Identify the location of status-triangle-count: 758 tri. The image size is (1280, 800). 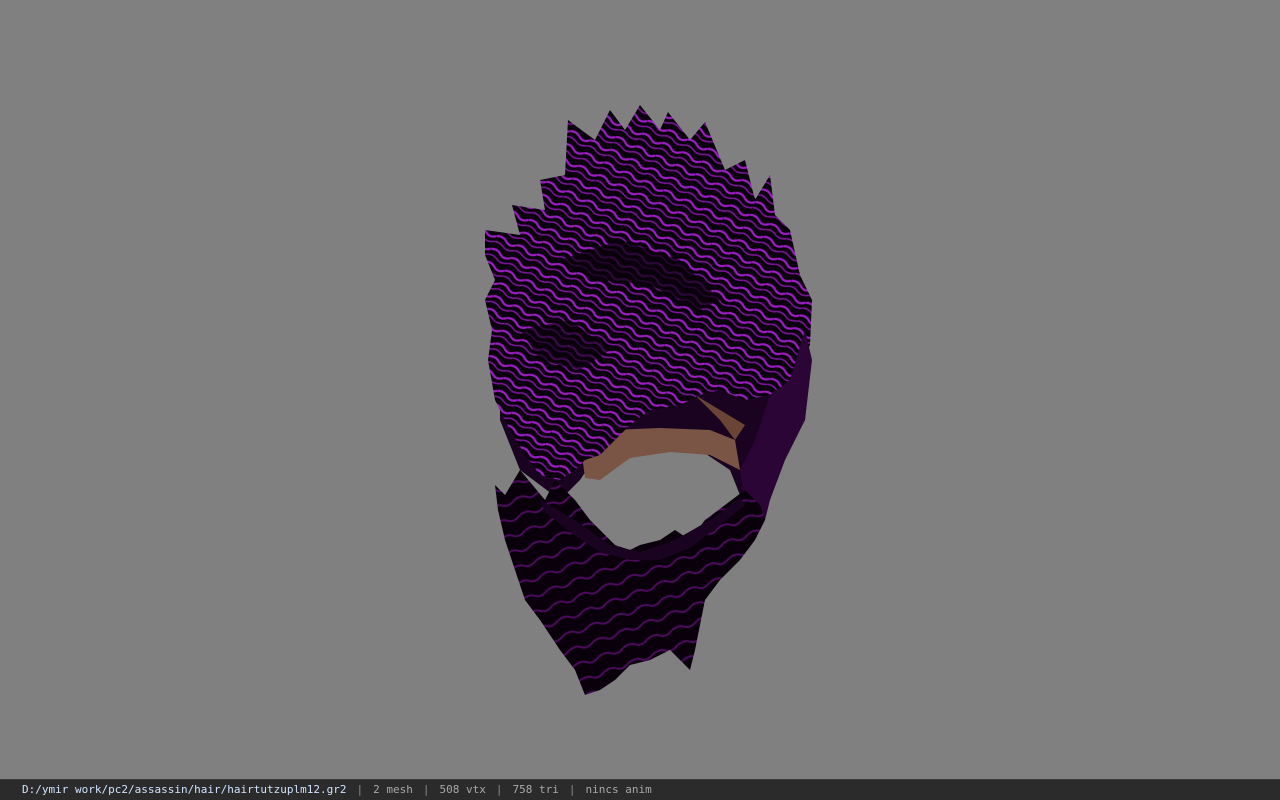
(535, 789).